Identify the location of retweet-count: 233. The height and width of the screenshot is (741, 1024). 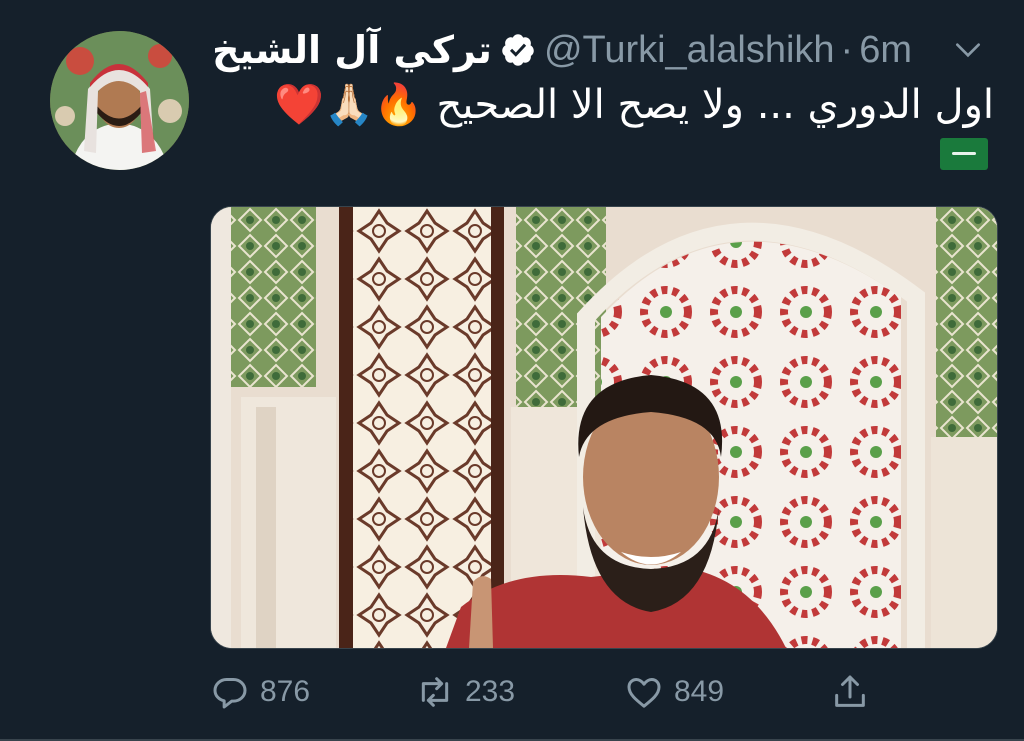
(490, 691).